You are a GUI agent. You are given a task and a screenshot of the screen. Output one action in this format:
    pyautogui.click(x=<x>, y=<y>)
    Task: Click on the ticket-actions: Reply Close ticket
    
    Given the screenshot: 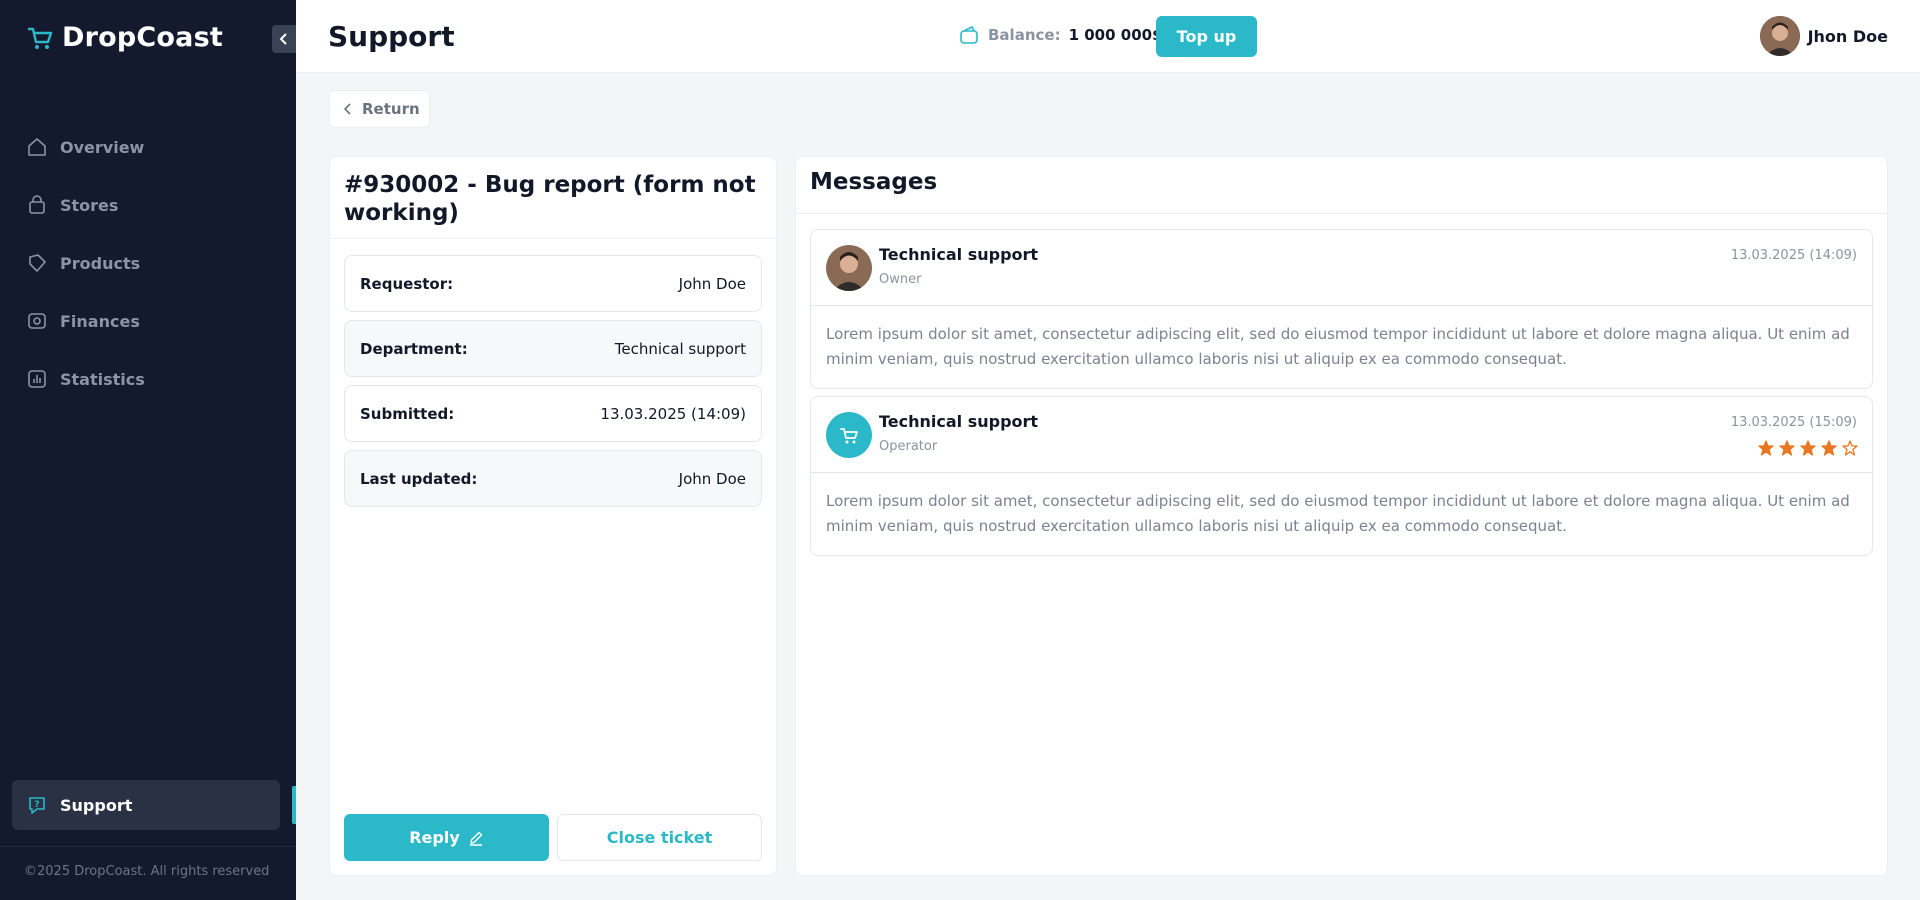 What is the action you would take?
    pyautogui.click(x=553, y=837)
    